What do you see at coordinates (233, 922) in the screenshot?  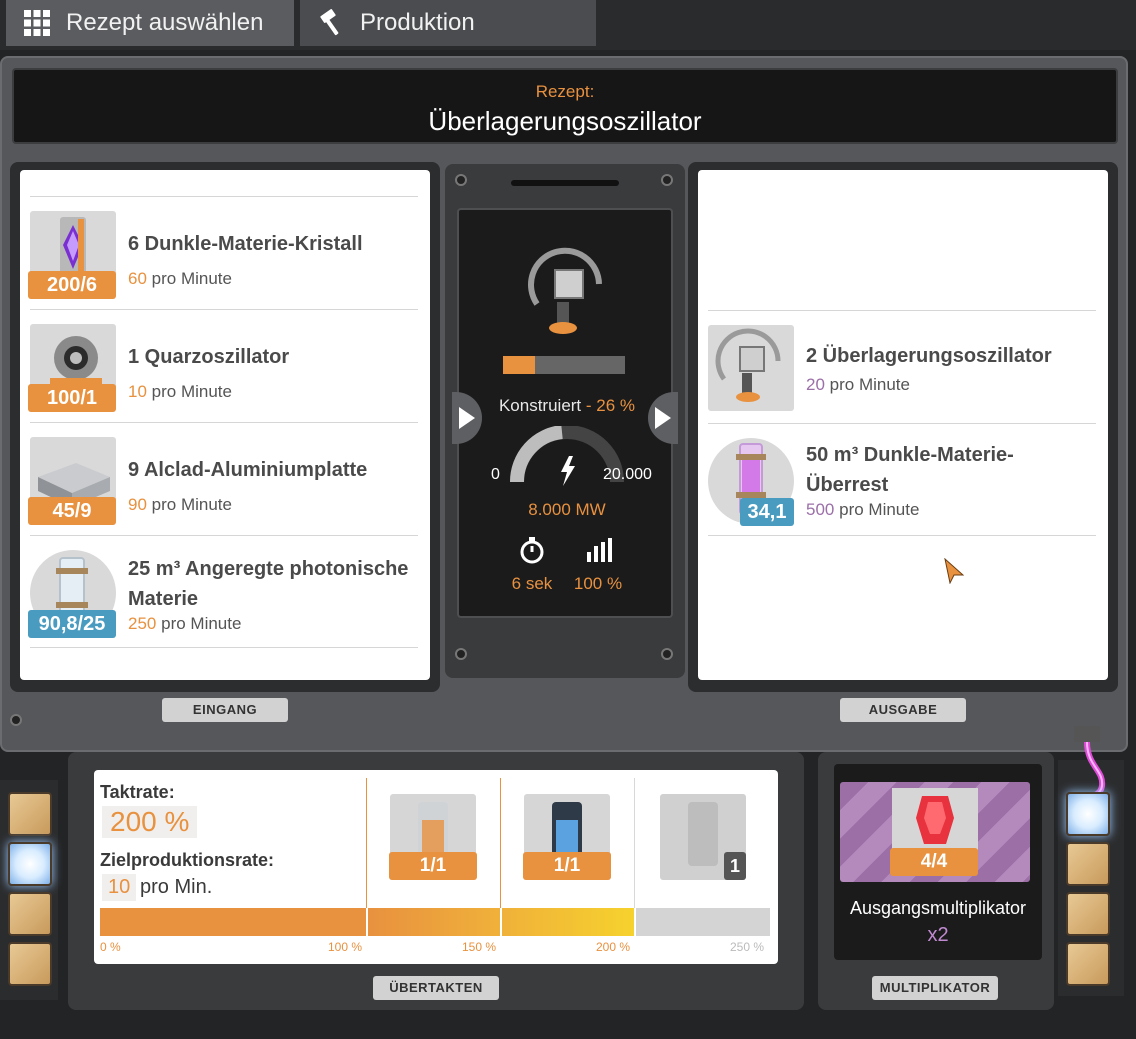 I see `clock-bar-base` at bounding box center [233, 922].